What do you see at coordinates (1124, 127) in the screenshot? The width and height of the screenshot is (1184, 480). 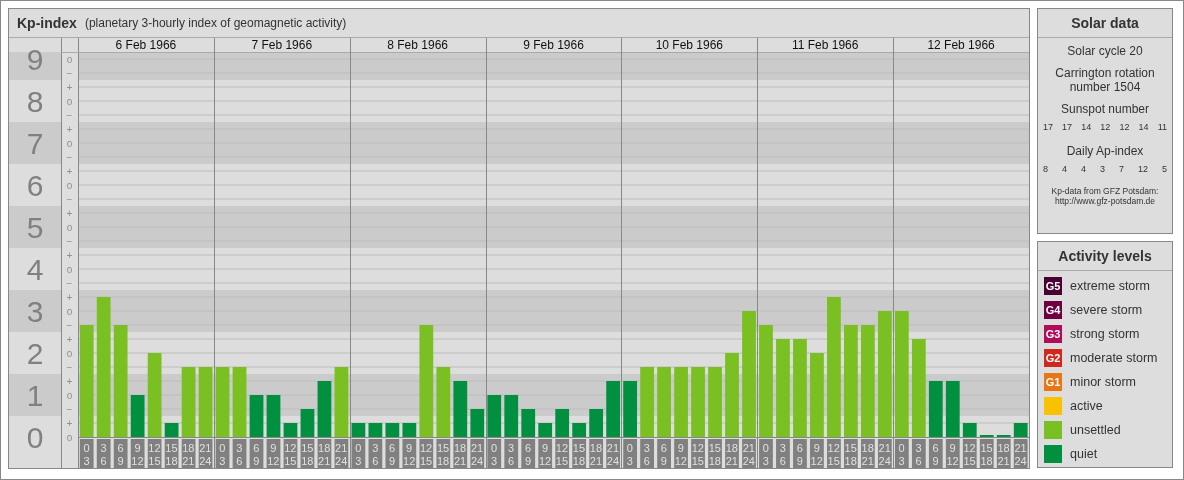 I see `sunspot-value: 12` at bounding box center [1124, 127].